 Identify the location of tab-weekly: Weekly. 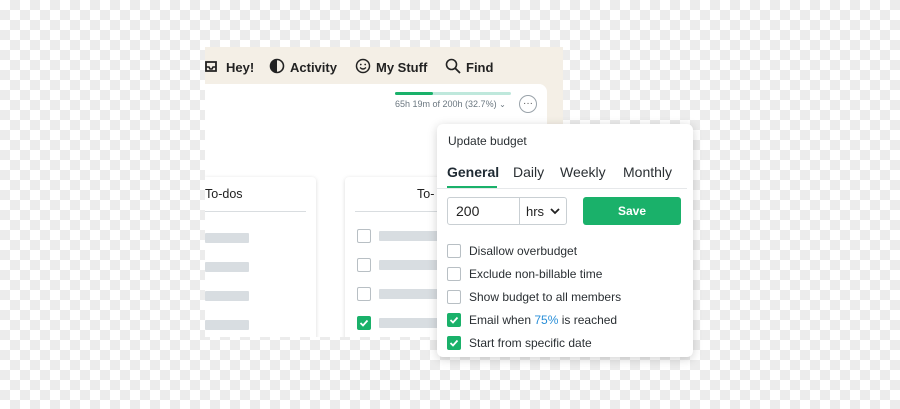
(583, 172).